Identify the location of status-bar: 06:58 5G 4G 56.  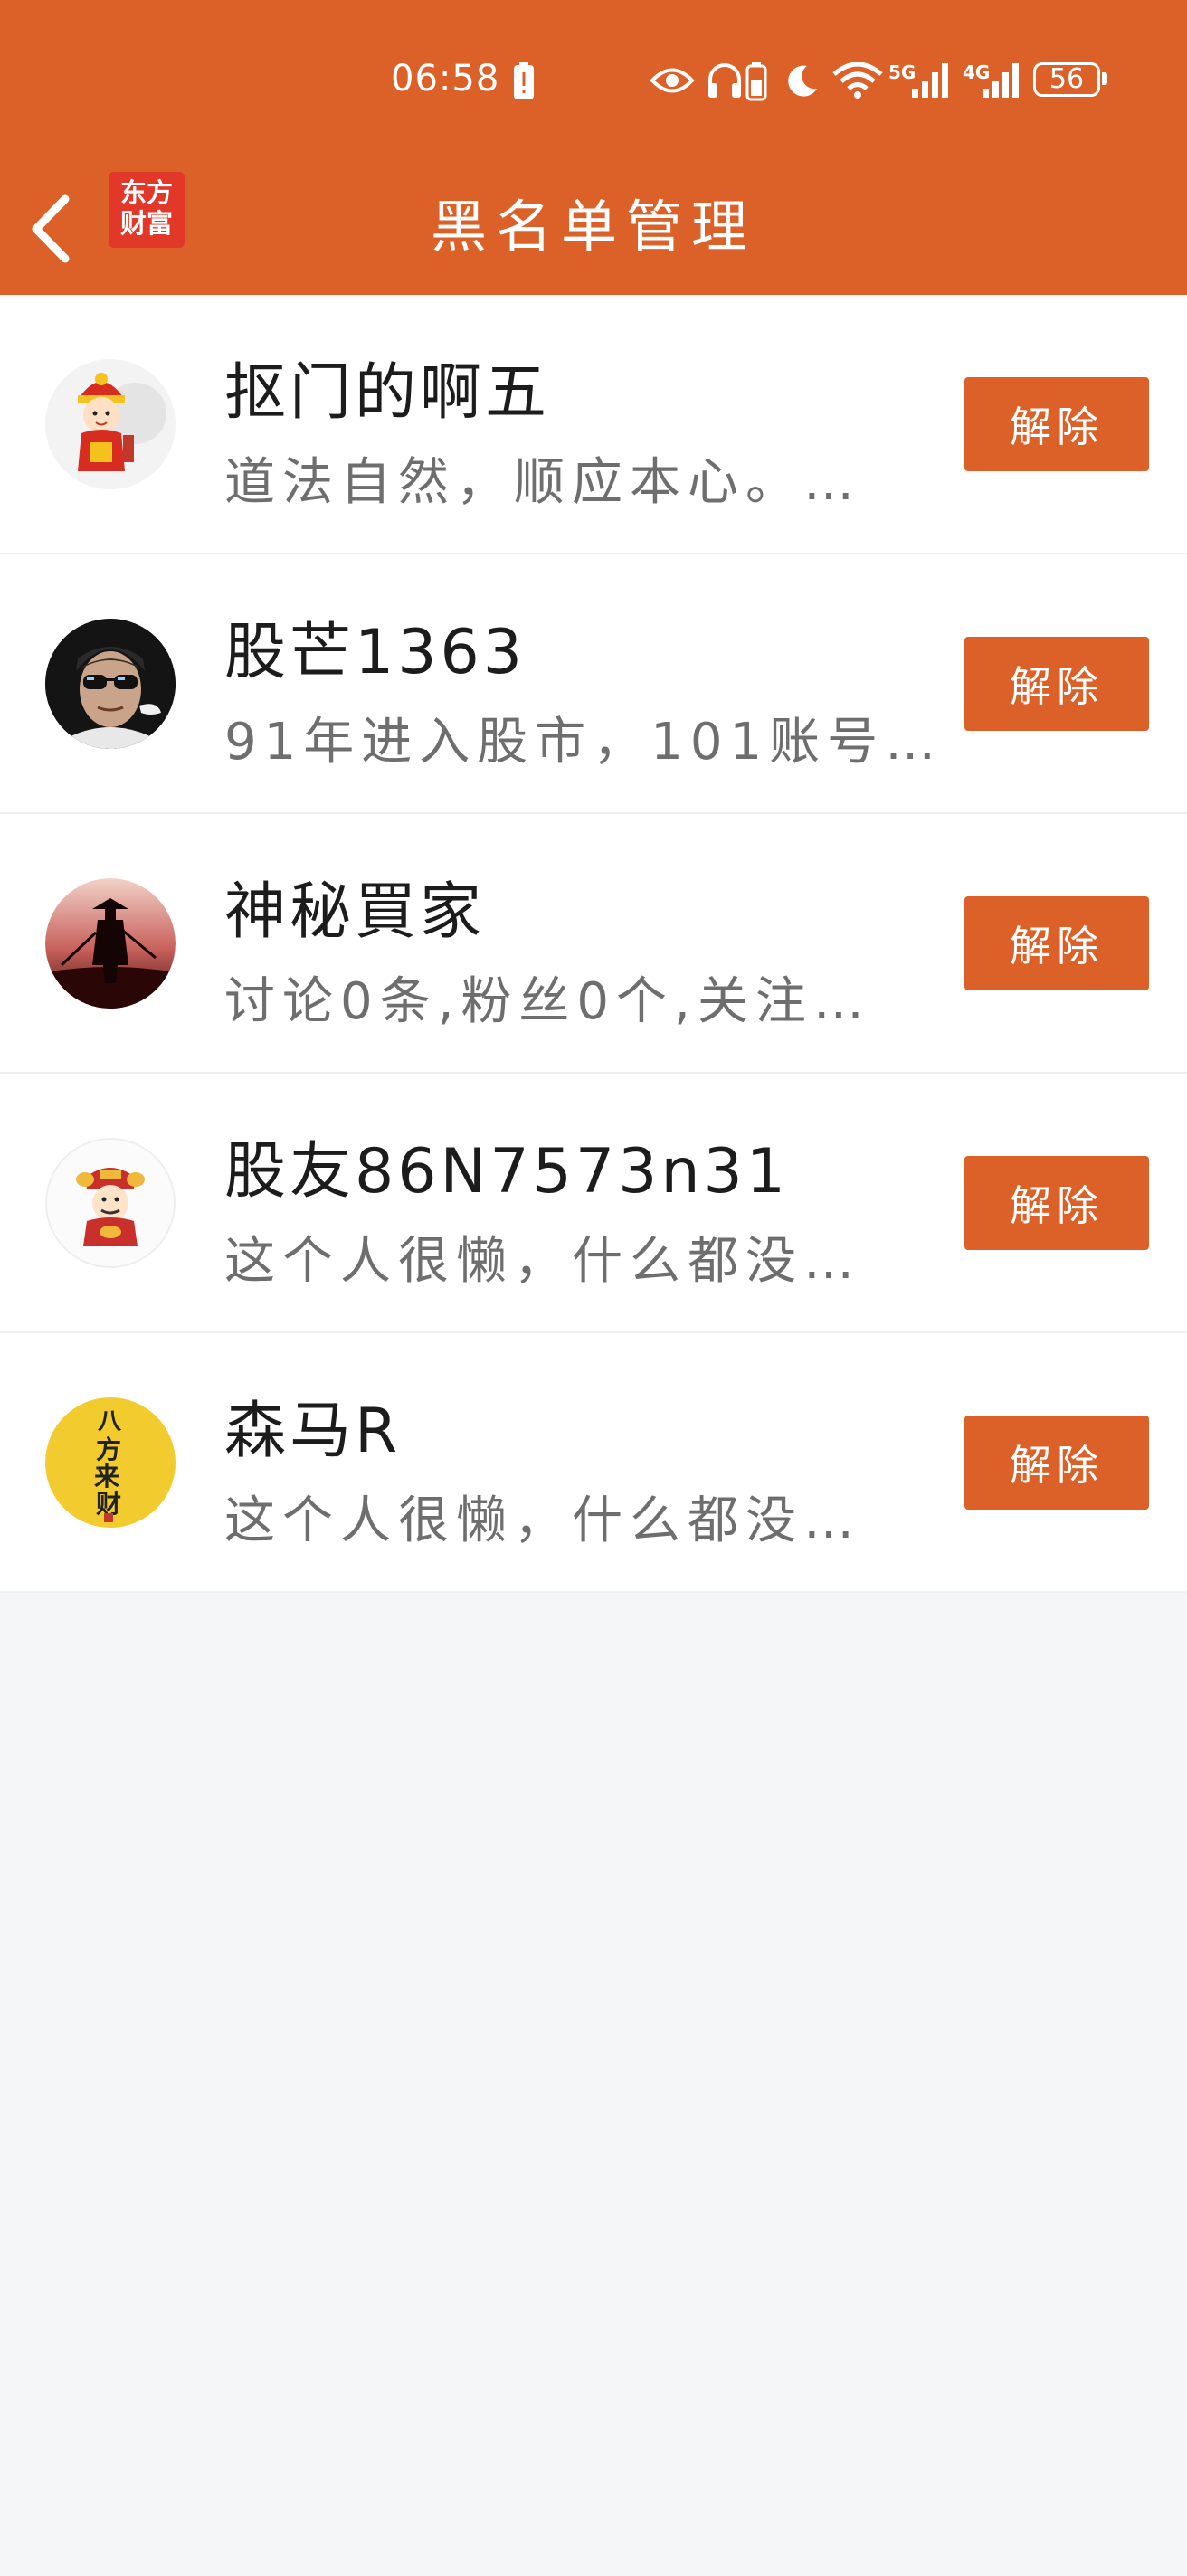
(593, 82).